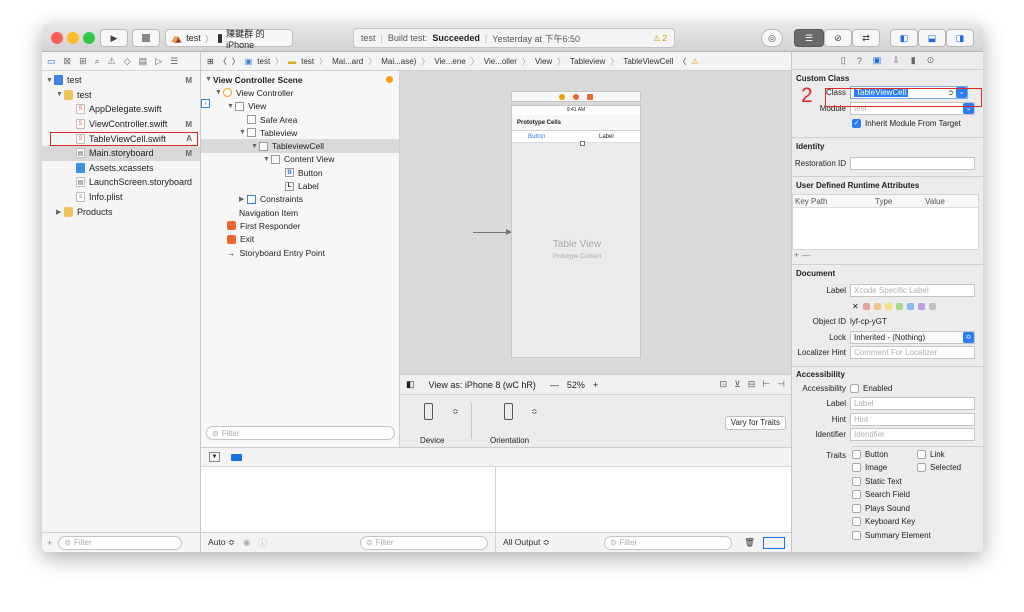  What do you see at coordinates (921, 306) in the screenshot?
I see `purple-swatch` at bounding box center [921, 306].